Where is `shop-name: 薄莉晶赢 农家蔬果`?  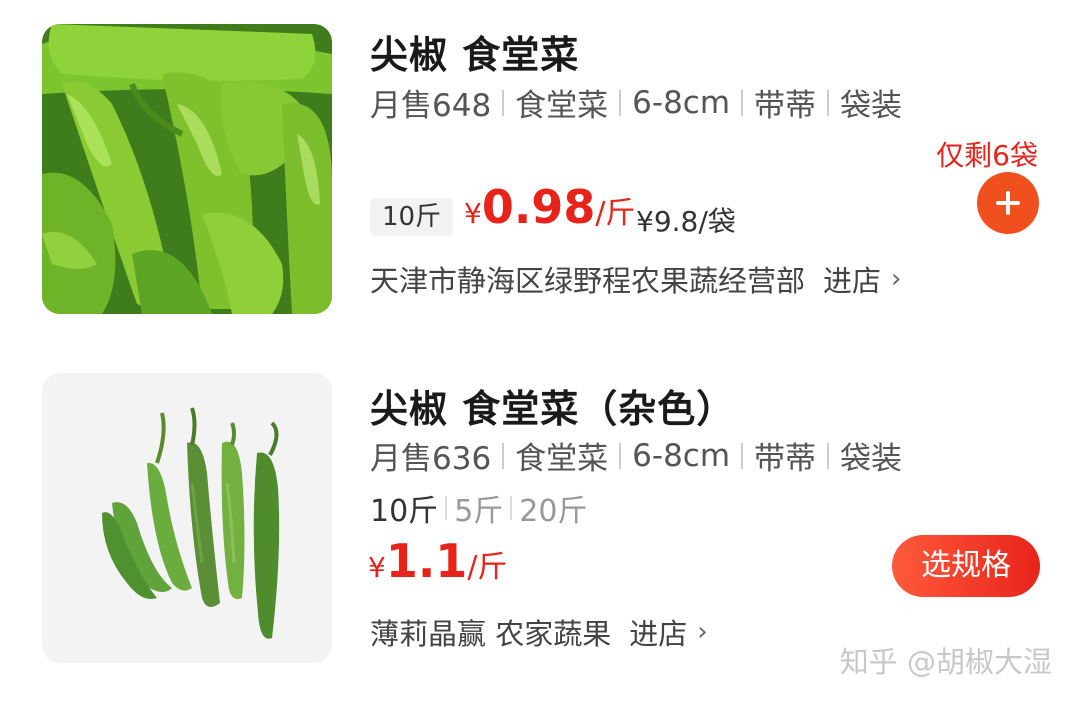 shop-name: 薄莉晶赢 农家蔬果 is located at coordinates (491, 634).